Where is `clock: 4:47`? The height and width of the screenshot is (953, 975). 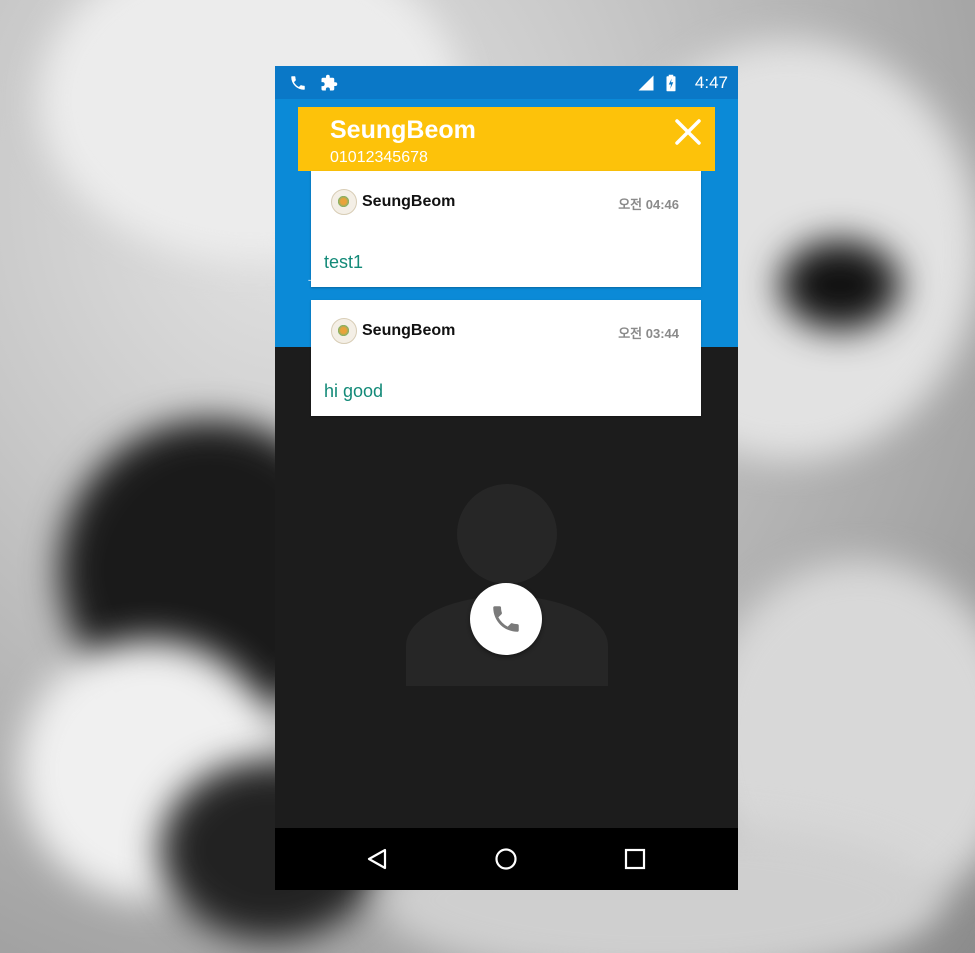 clock: 4:47 is located at coordinates (711, 82).